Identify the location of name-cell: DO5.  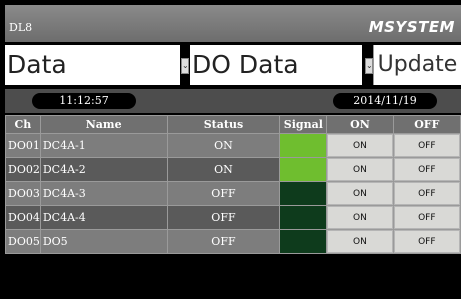
(103, 241).